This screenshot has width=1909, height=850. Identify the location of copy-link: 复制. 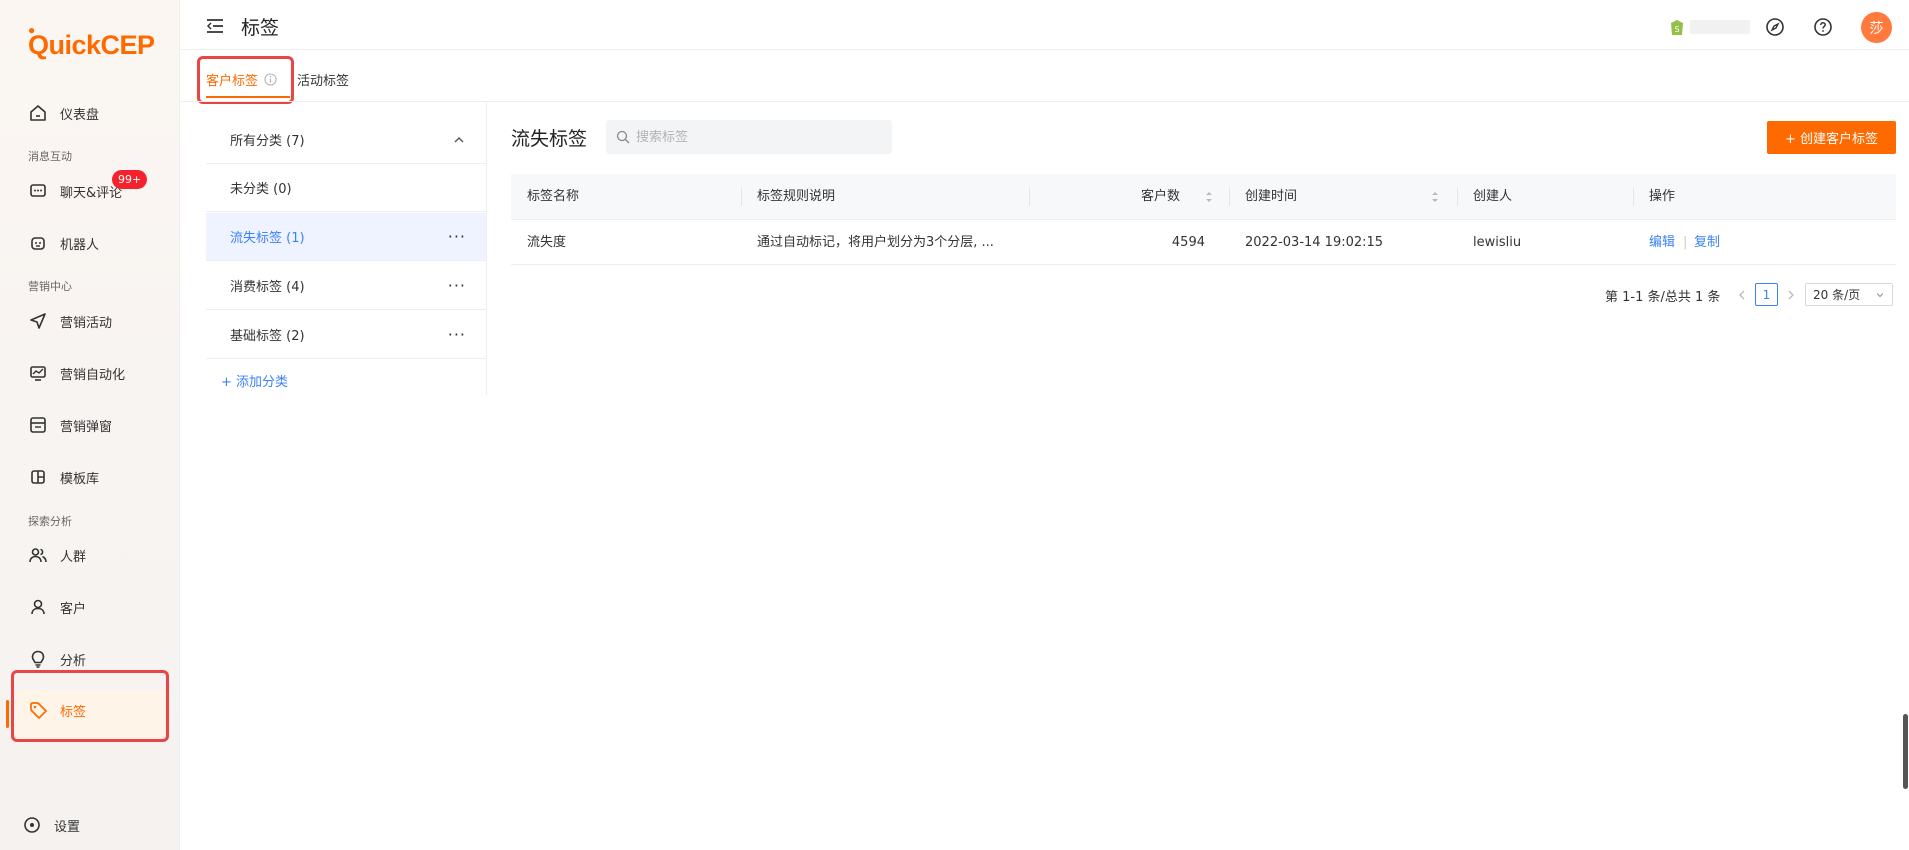
(1707, 242).